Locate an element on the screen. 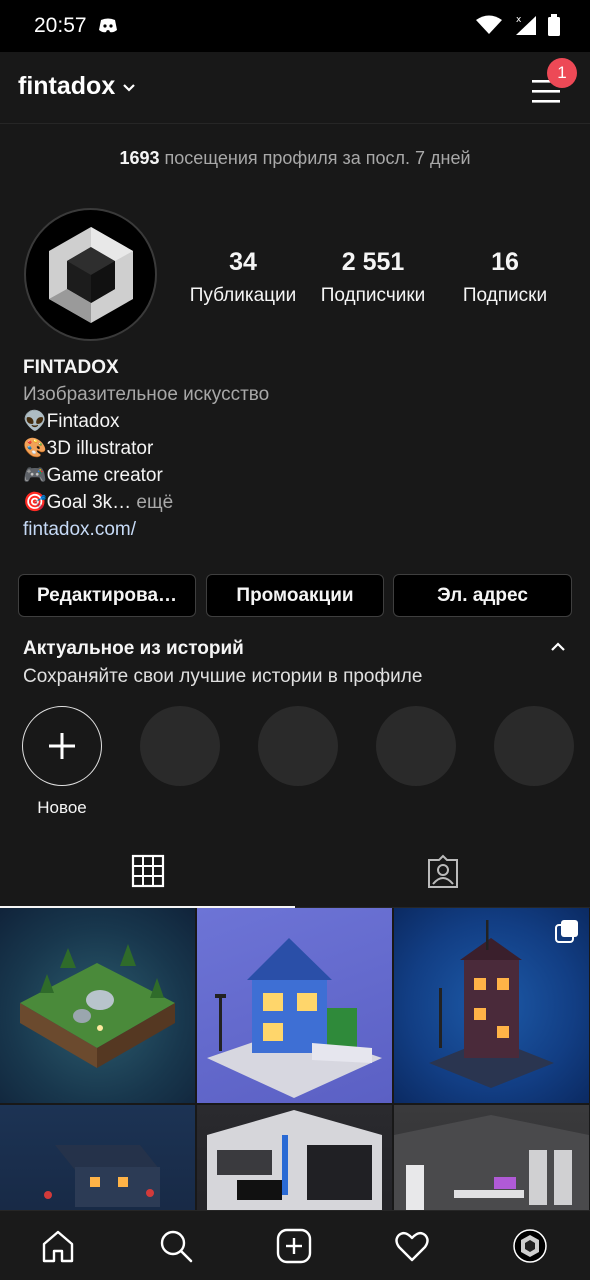 The width and height of the screenshot is (590, 1280). gaming-room-image is located at coordinates (294, 1160).